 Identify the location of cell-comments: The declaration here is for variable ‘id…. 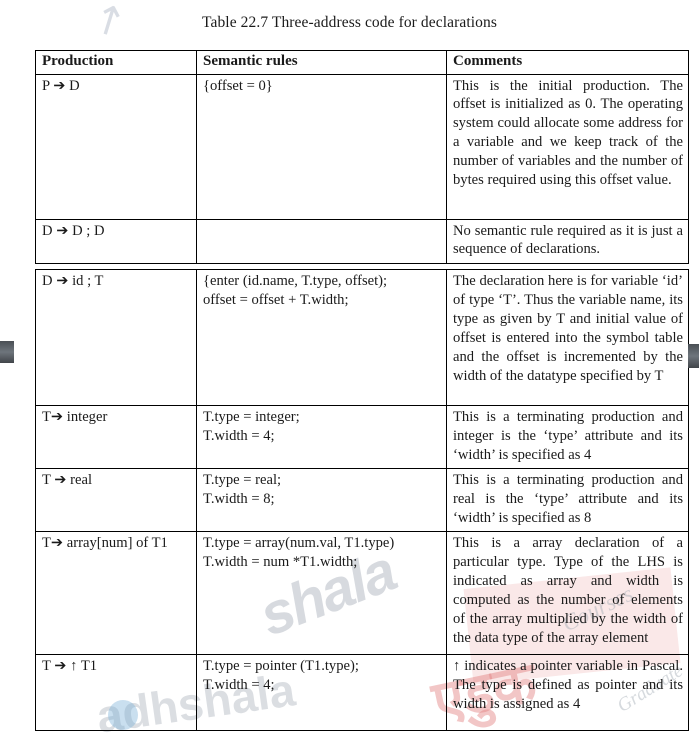
(567, 337).